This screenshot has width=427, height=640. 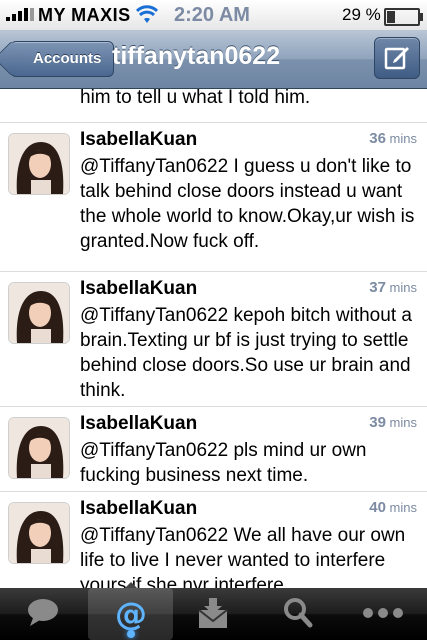 I want to click on tweet-timestamp: 40 mins, so click(x=393, y=507).